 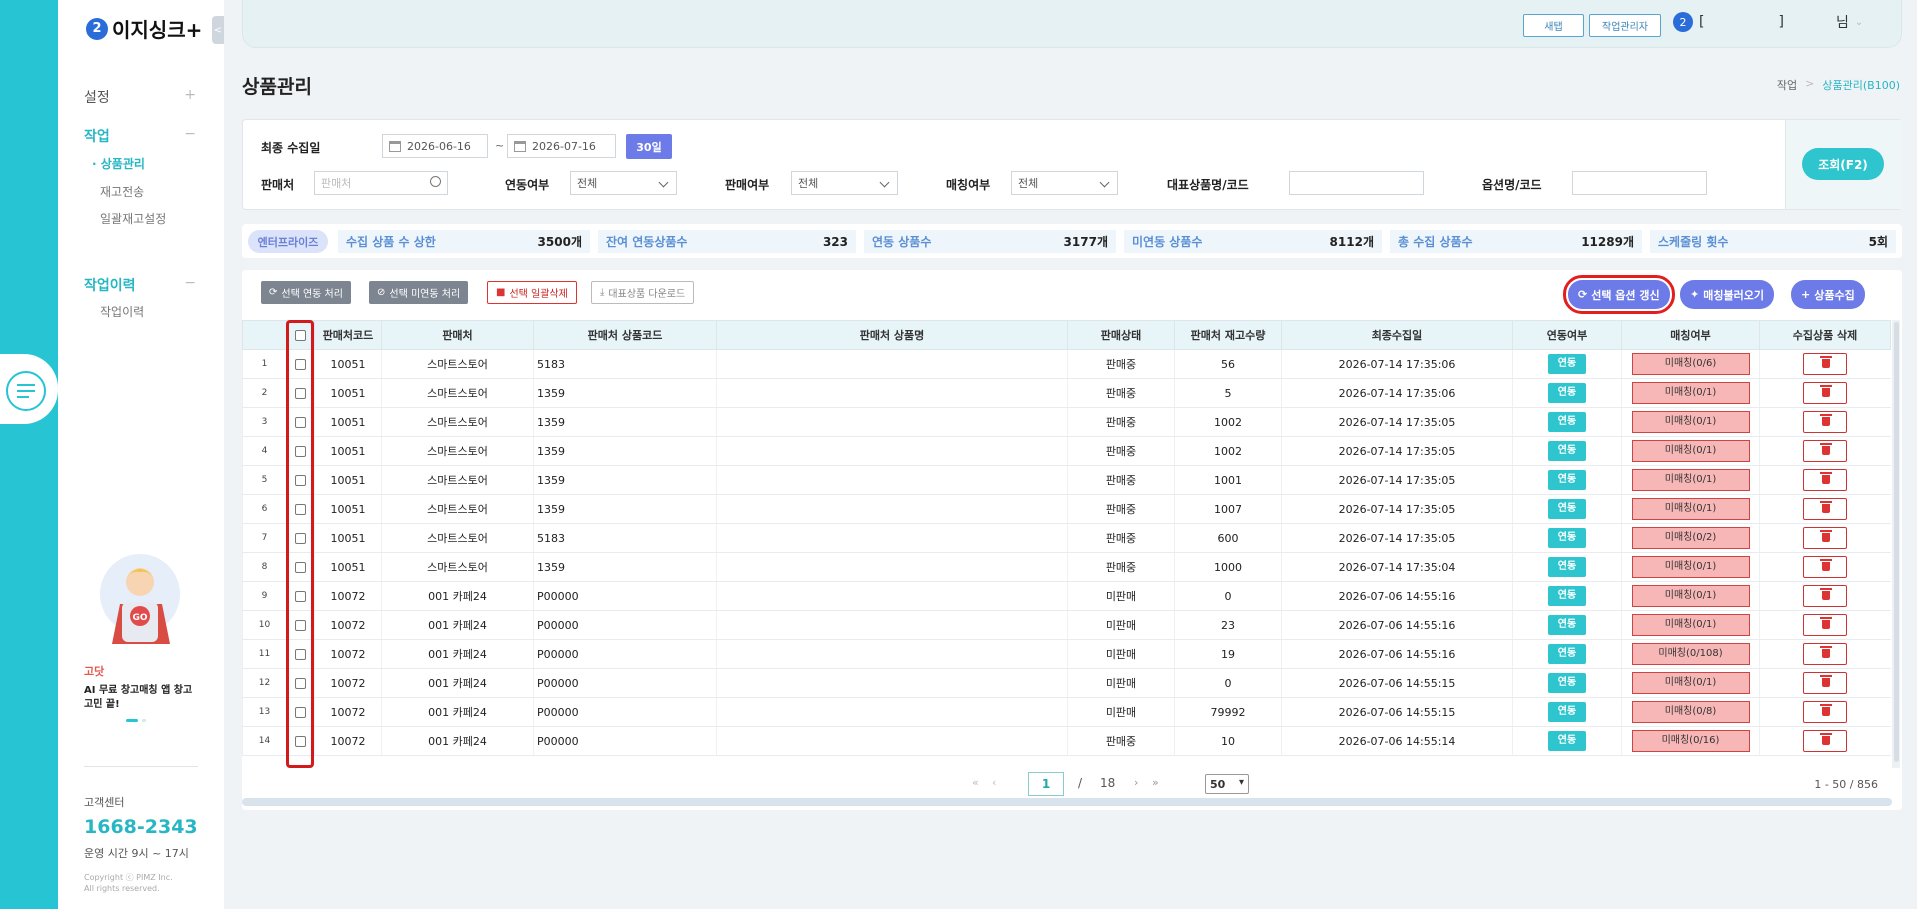 What do you see at coordinates (1067, 802) in the screenshot?
I see `horizontal-scrollbar` at bounding box center [1067, 802].